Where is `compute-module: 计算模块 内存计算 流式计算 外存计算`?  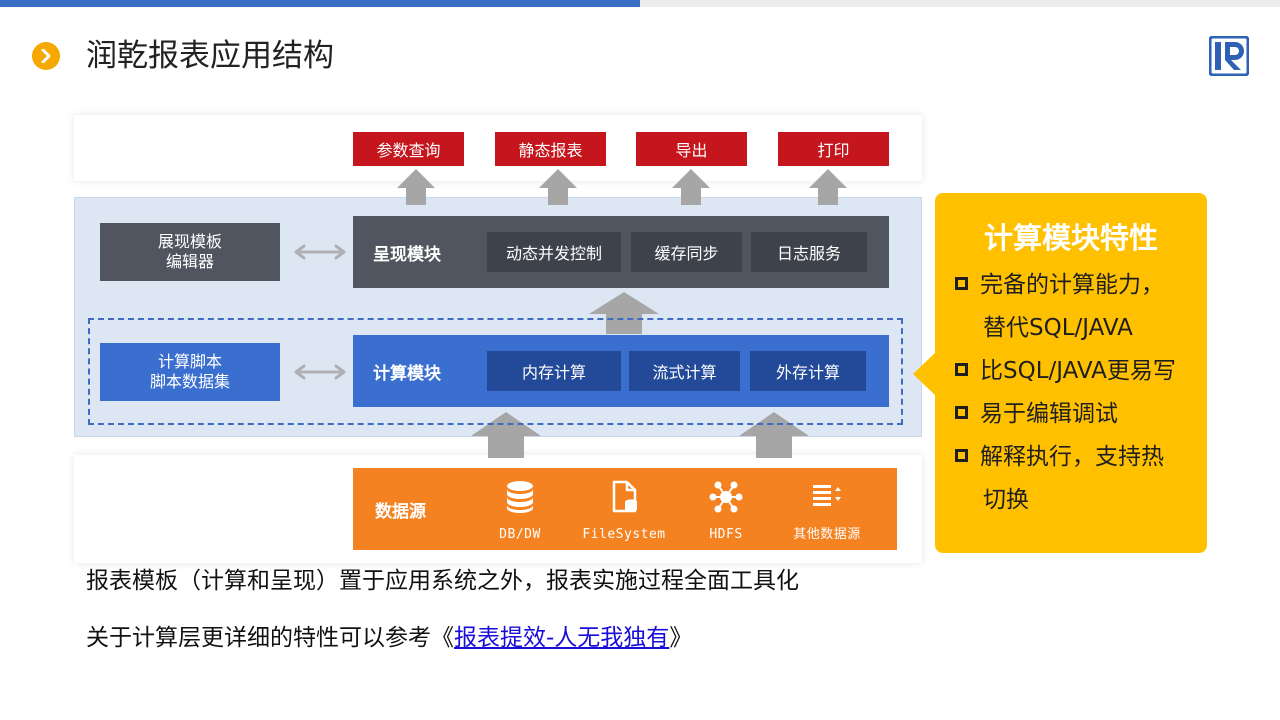
compute-module: 计算模块 内存计算 流式计算 外存计算 is located at coordinates (621, 371).